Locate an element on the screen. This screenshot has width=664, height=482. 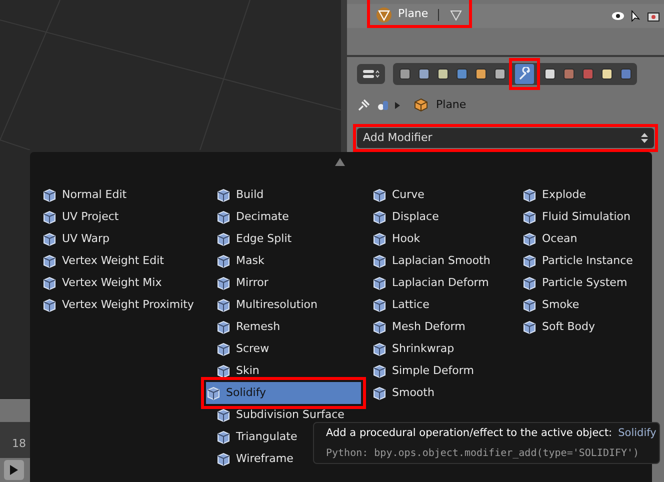
chevron-right-icon is located at coordinates (397, 105).